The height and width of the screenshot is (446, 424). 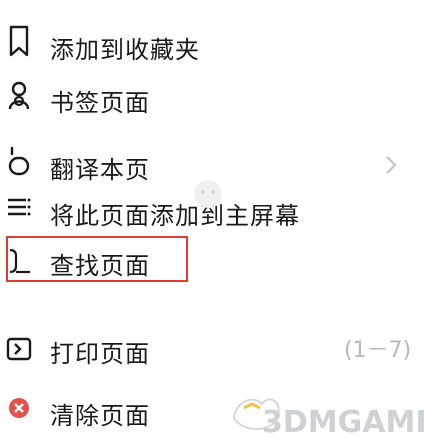 I want to click on menu-item-label: 书签页面, so click(x=100, y=103).